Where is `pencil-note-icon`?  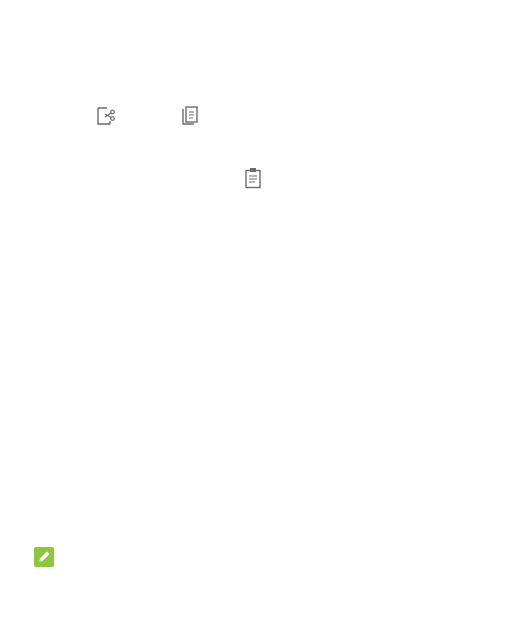 pencil-note-icon is located at coordinates (44, 557).